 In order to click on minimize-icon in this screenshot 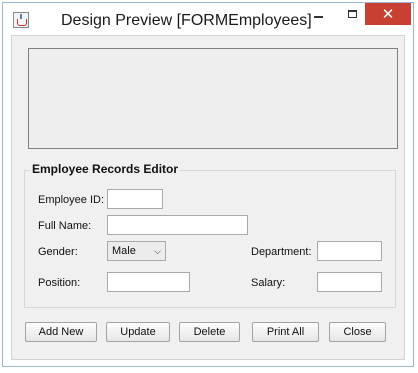, I will do `click(318, 17)`.